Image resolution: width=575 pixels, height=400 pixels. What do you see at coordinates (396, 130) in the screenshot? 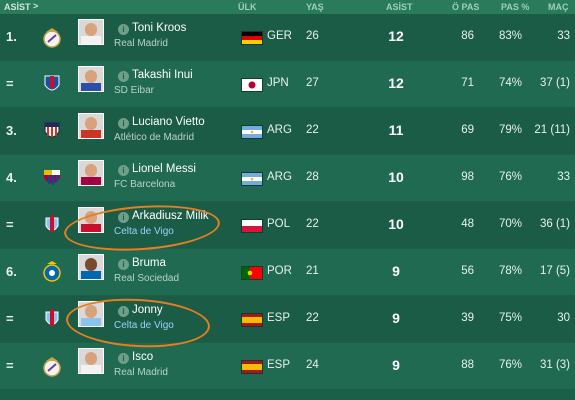
I see `assists-value: 11` at bounding box center [396, 130].